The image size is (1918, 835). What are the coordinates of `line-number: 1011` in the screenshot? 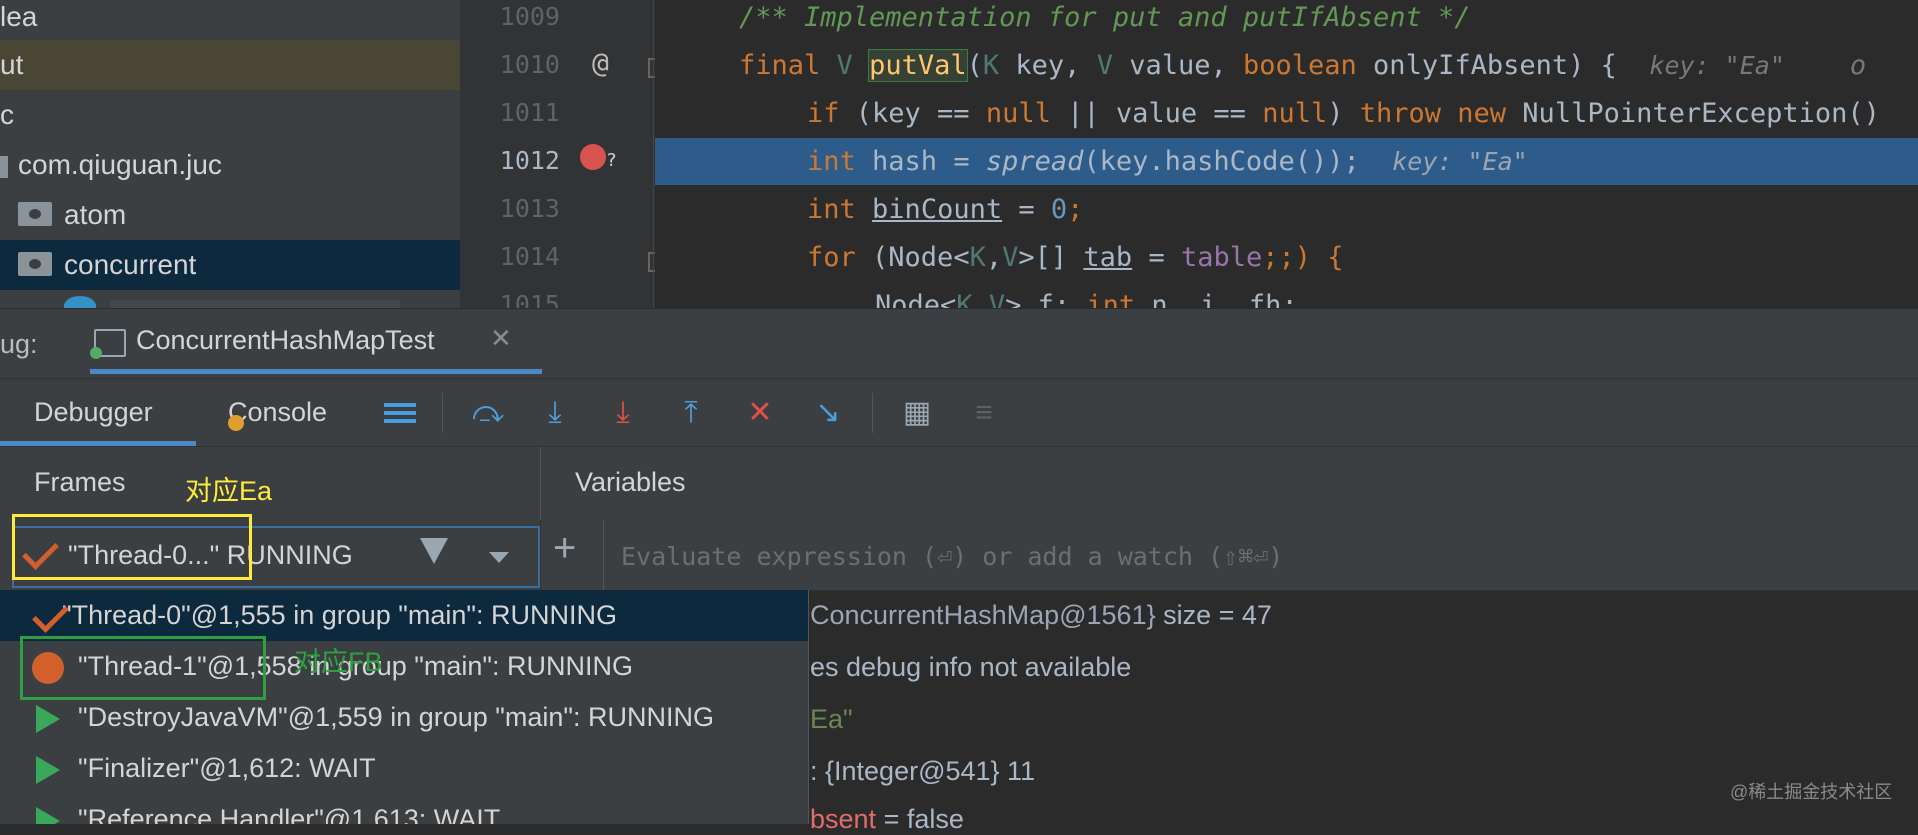 It's located at (529, 112).